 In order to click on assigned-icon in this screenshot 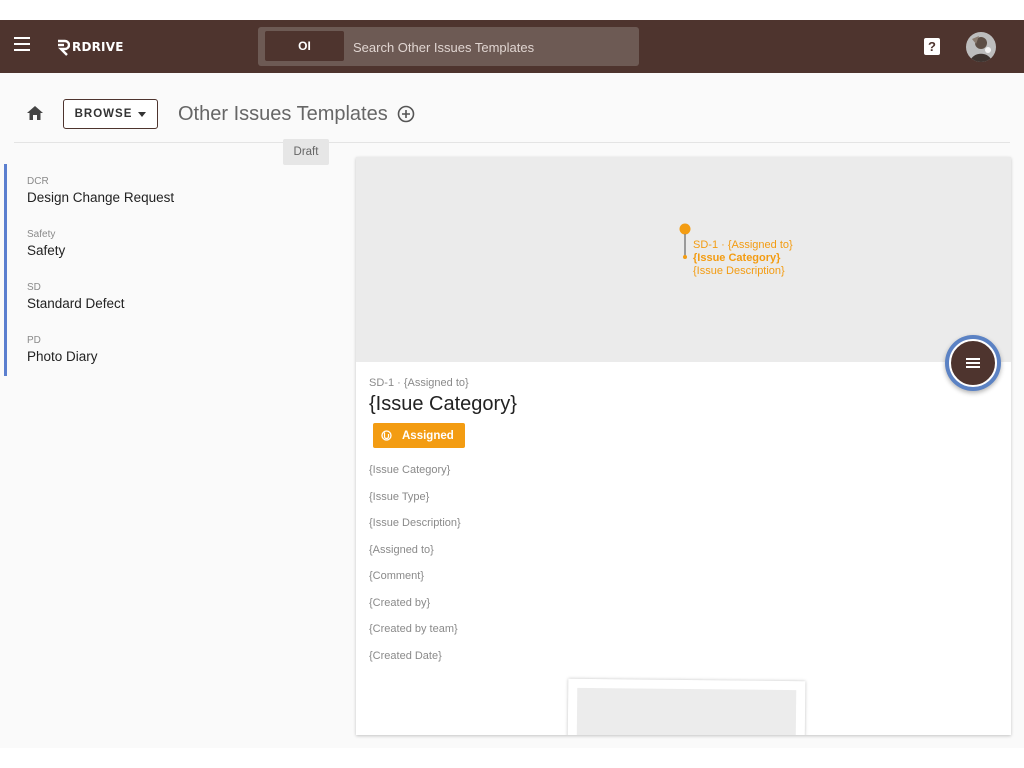, I will do `click(386, 435)`.